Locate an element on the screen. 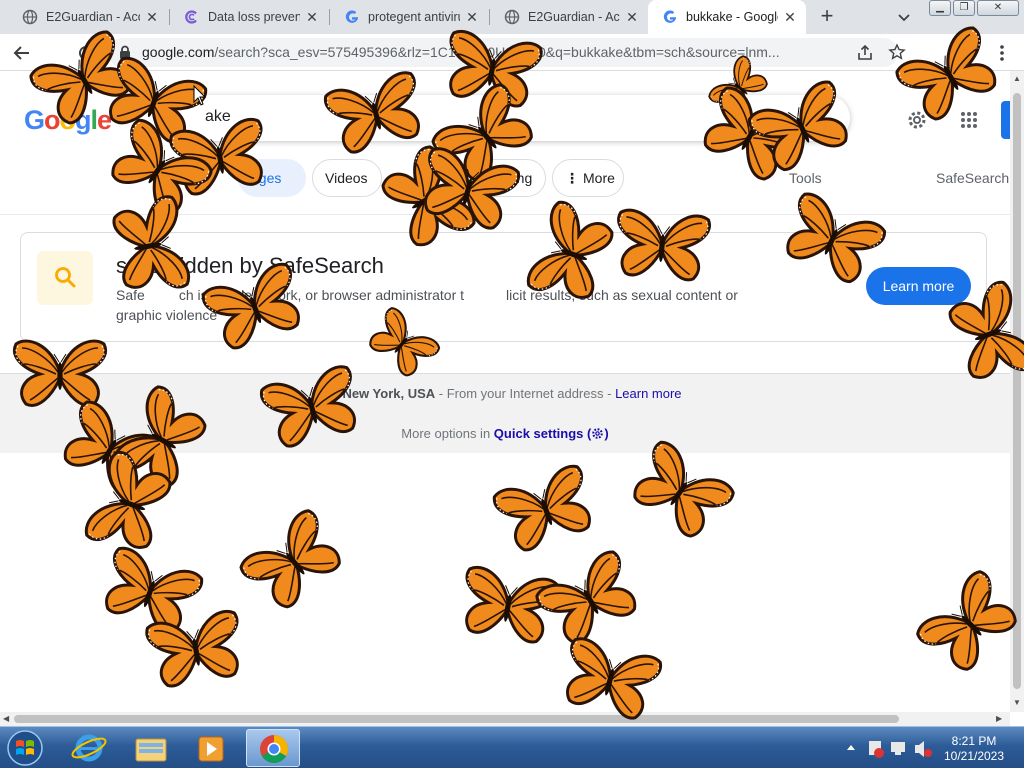 The height and width of the screenshot is (768, 1024). quick-settings-link: Quick settings is located at coordinates (539, 433).